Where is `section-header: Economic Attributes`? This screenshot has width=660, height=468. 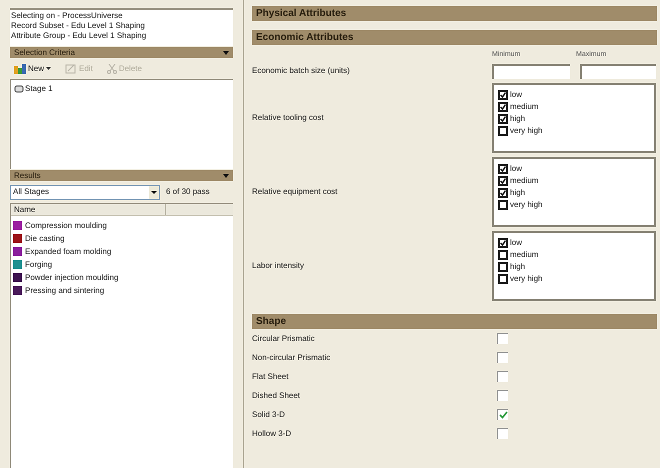
section-header: Economic Attributes is located at coordinates (454, 37).